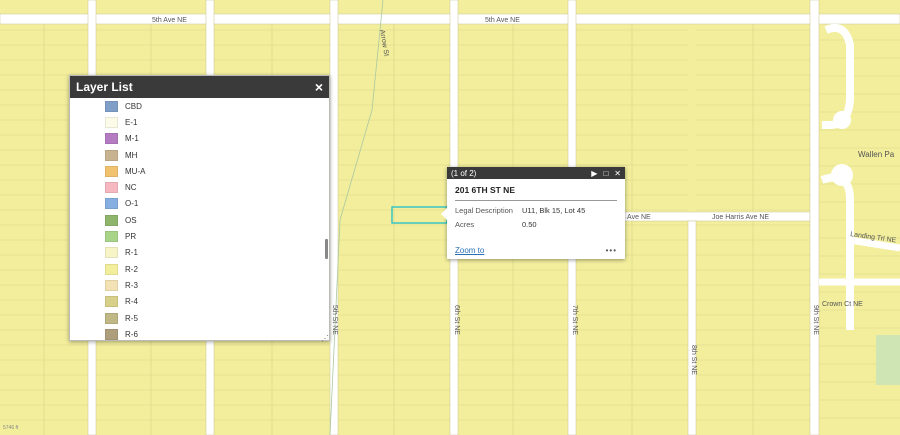 Image resolution: width=900 pixels, height=435 pixels. What do you see at coordinates (594, 173) in the screenshot?
I see `next-feature-icon: ▶` at bounding box center [594, 173].